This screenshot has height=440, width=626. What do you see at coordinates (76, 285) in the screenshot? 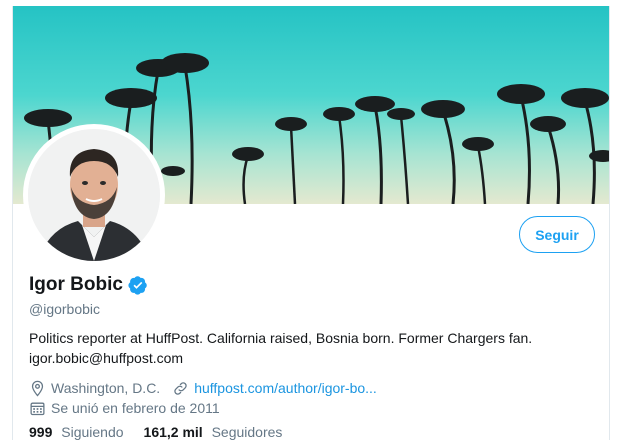
I see `profile-name: Igor Bobic` at bounding box center [76, 285].